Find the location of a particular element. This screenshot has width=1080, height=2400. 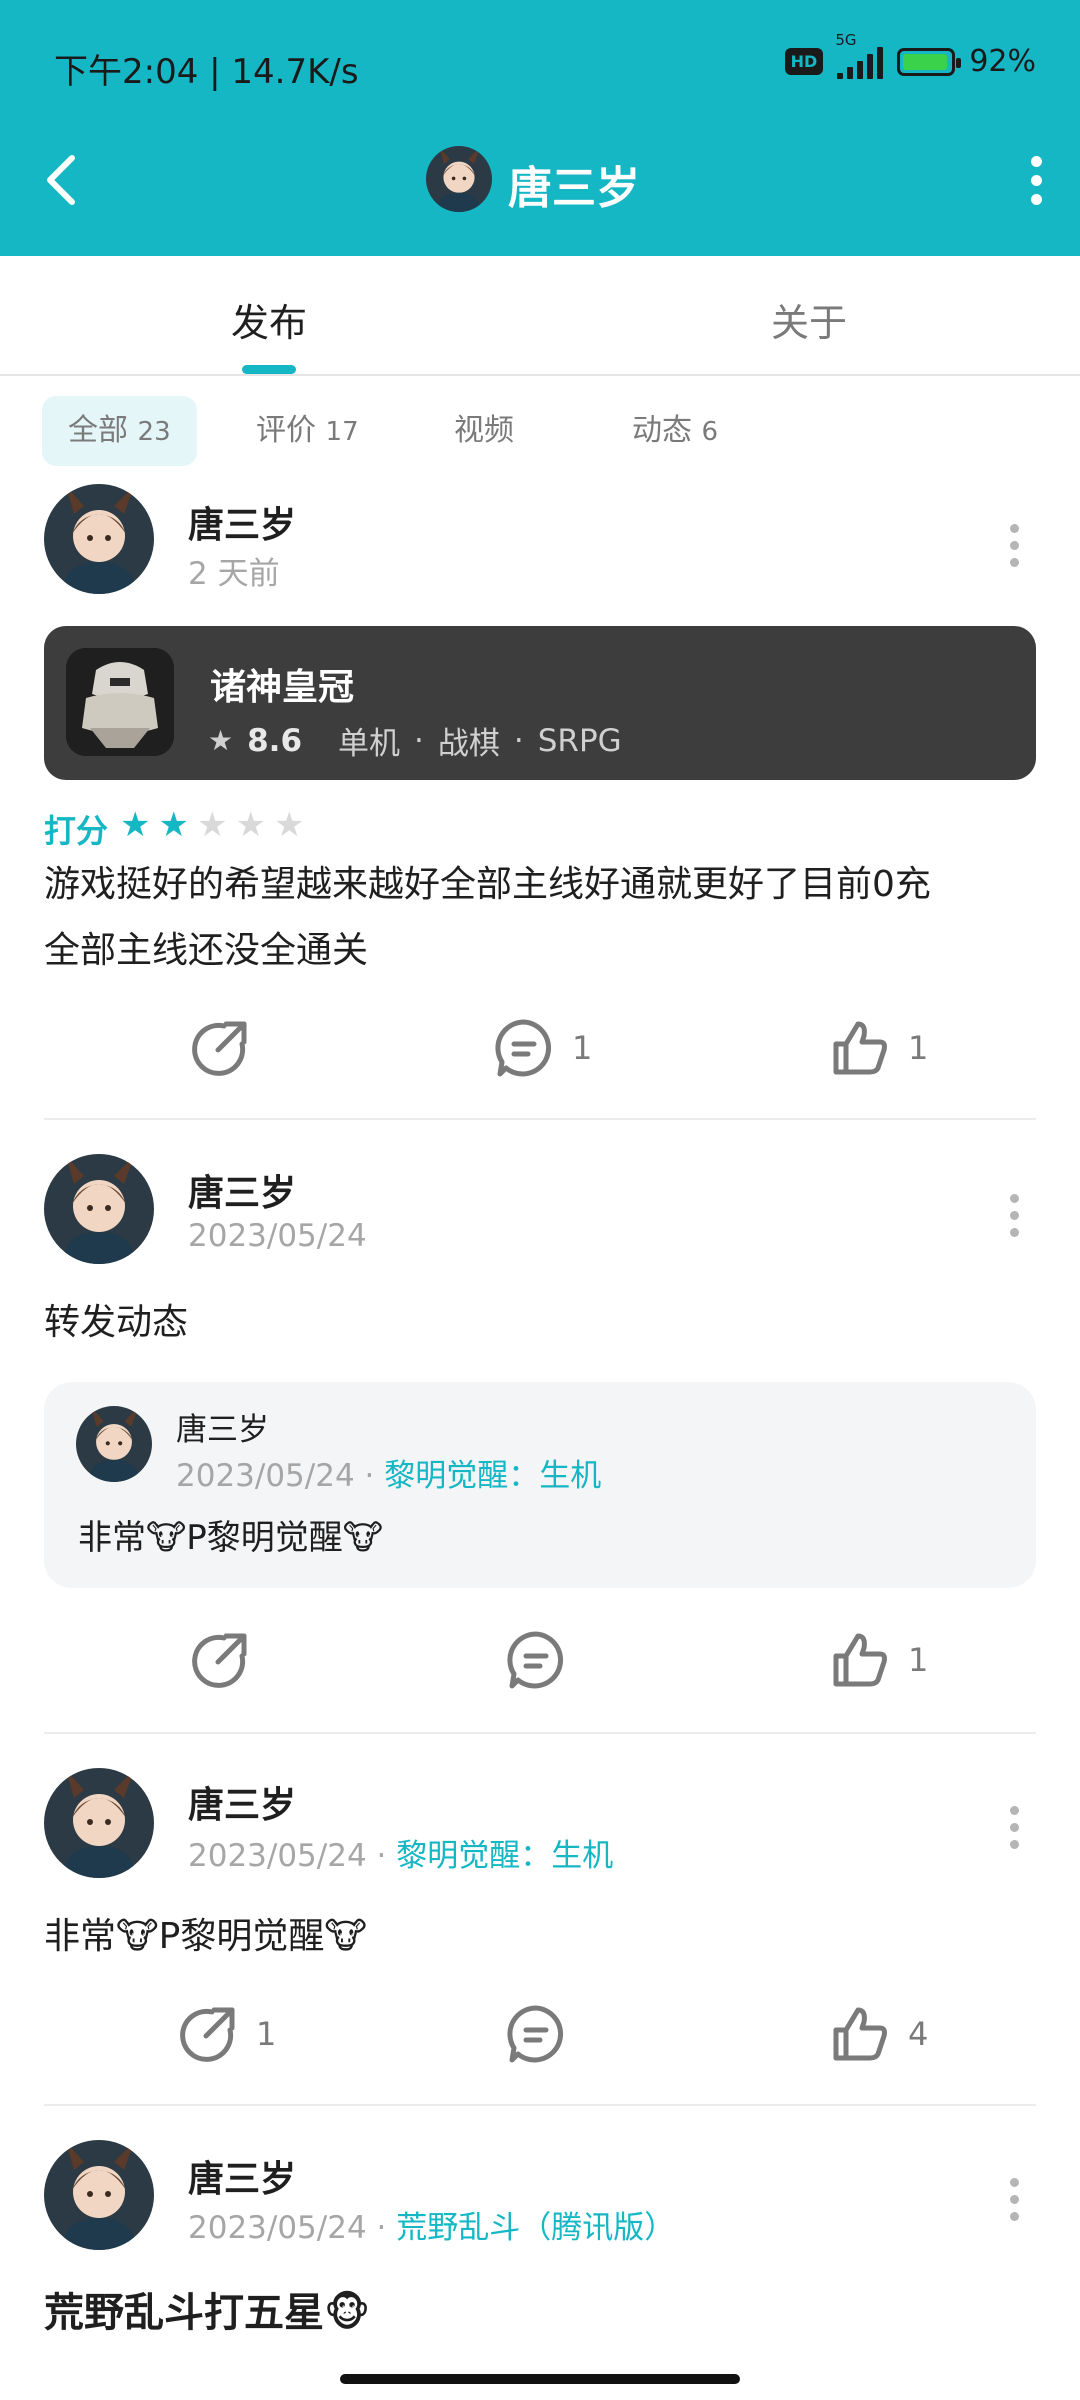

share-button: 1 is located at coordinates (227, 2034).